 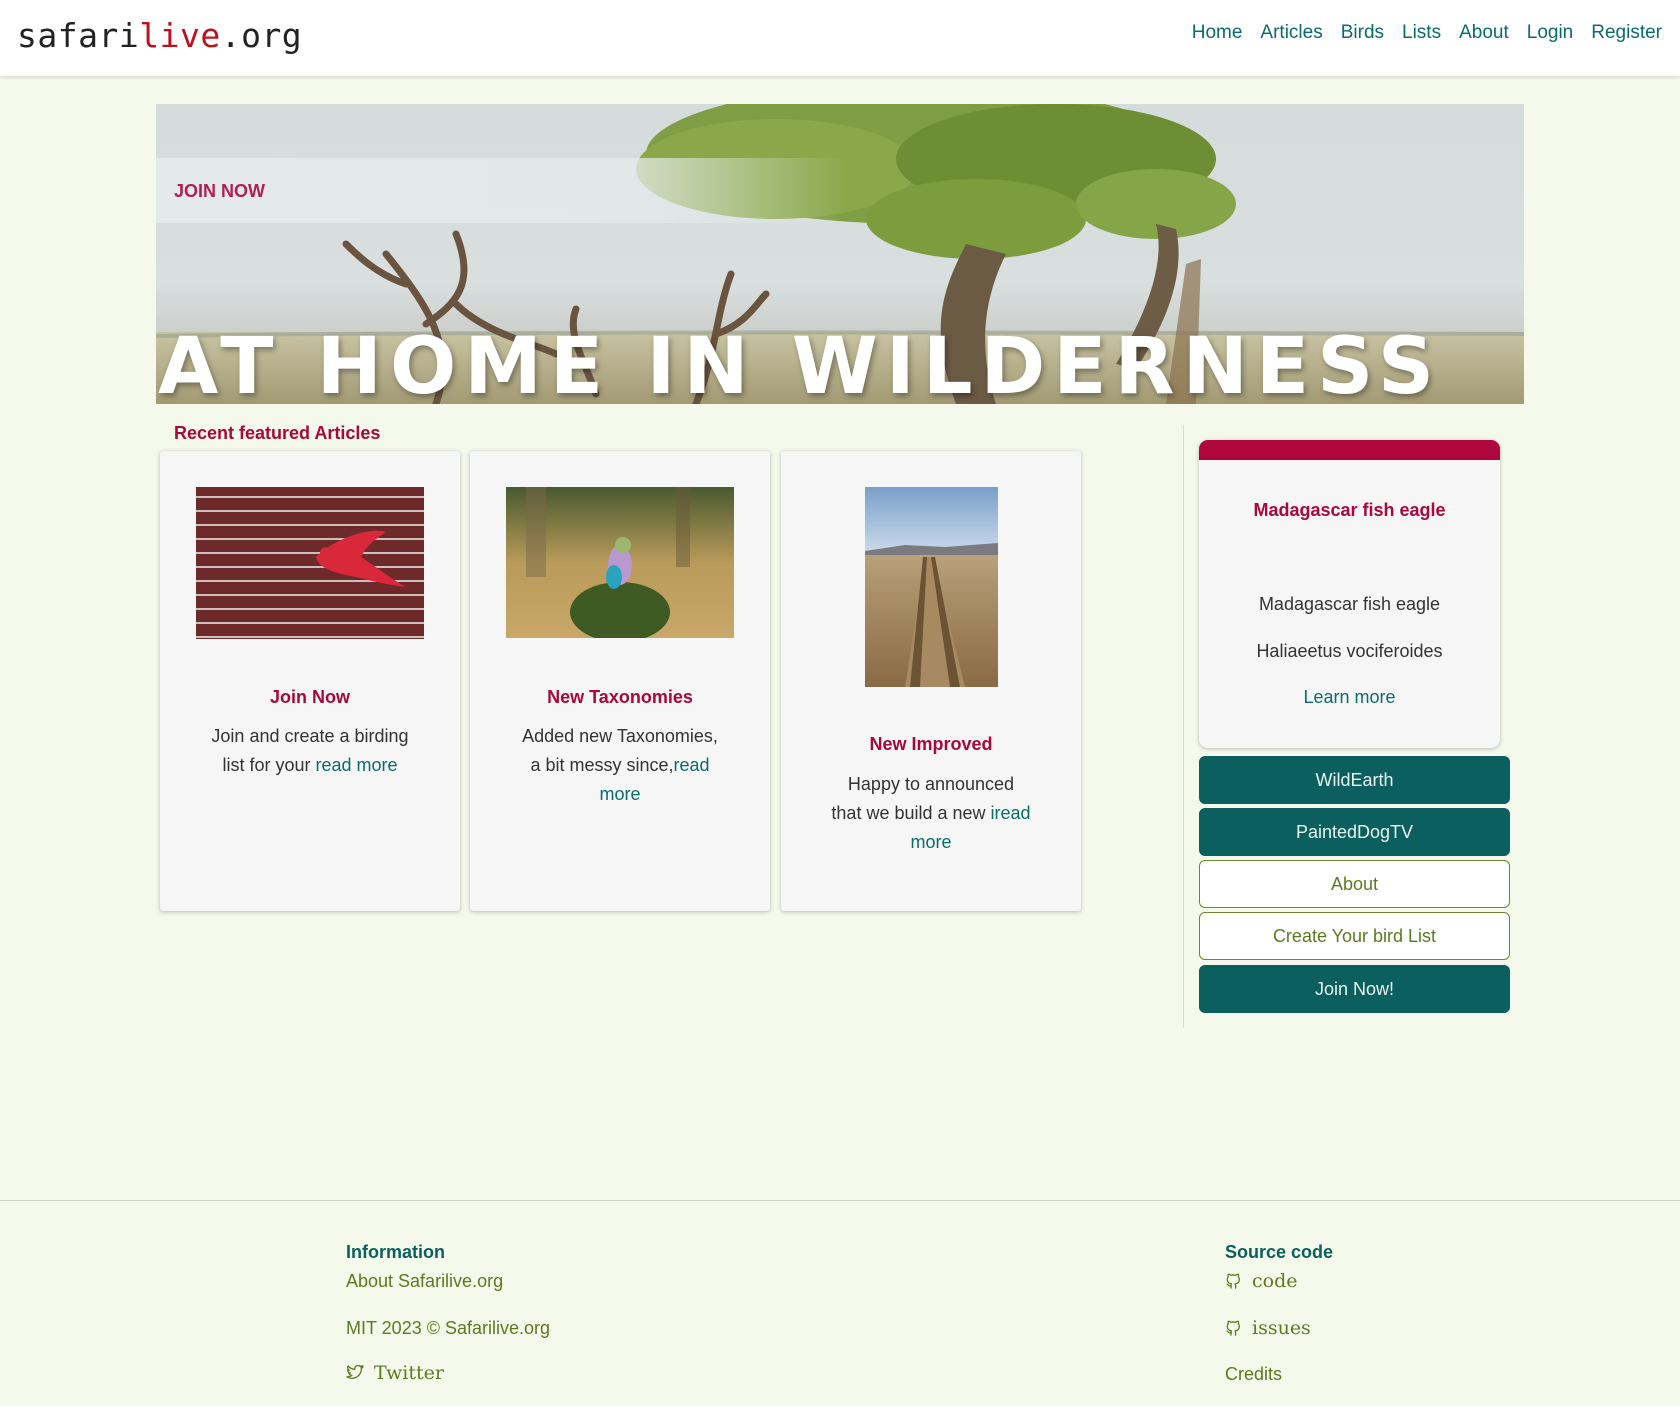 What do you see at coordinates (1349, 651) in the screenshot?
I see `bird-scientific-name: Haliaeetus vociferoides` at bounding box center [1349, 651].